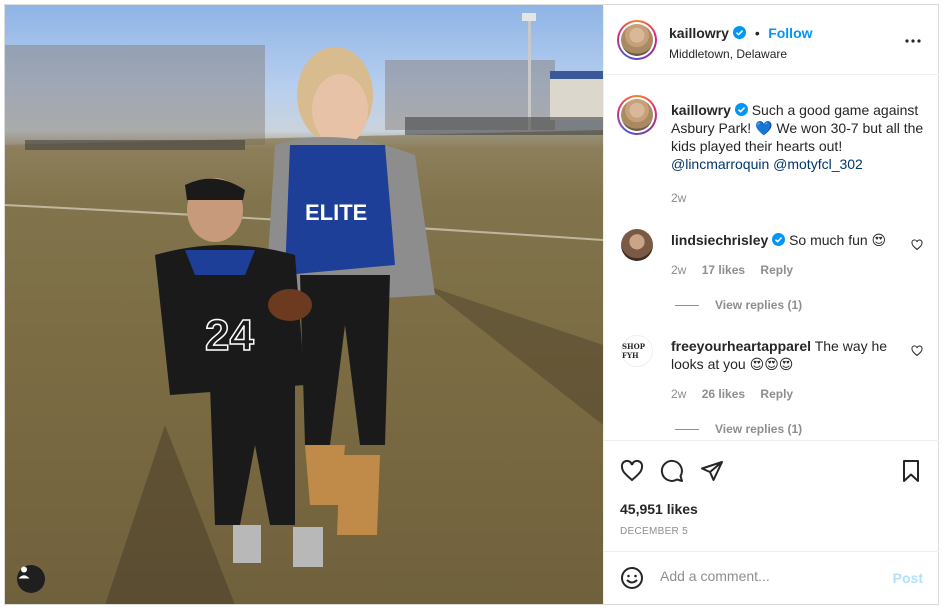  Describe the element at coordinates (637, 115) in the screenshot. I see `caption-author-avatar` at that location.